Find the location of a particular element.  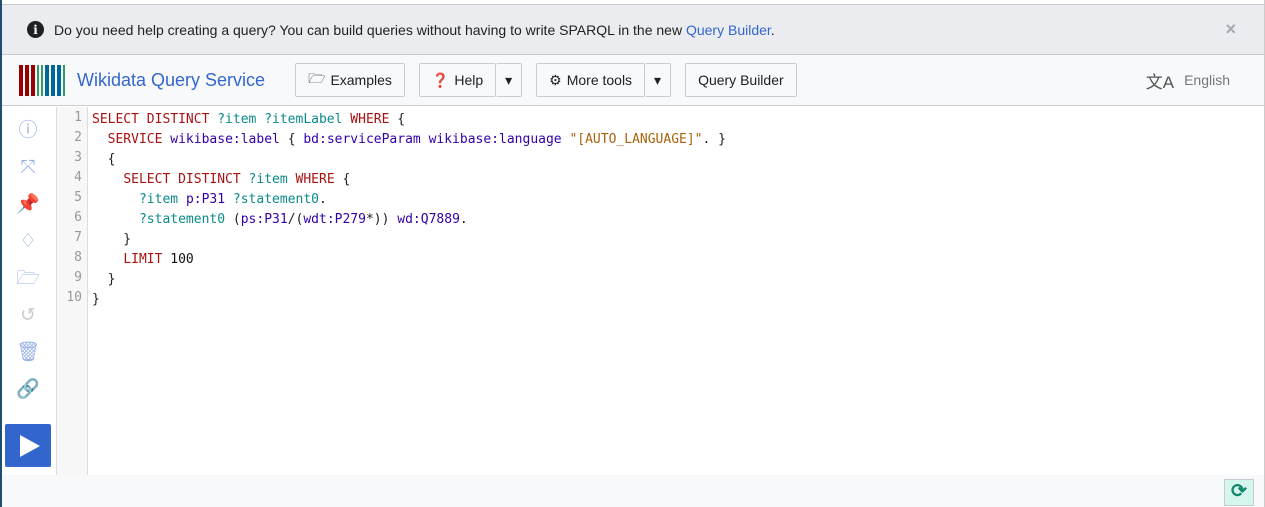

code-token: SERVICE is located at coordinates (139, 139).